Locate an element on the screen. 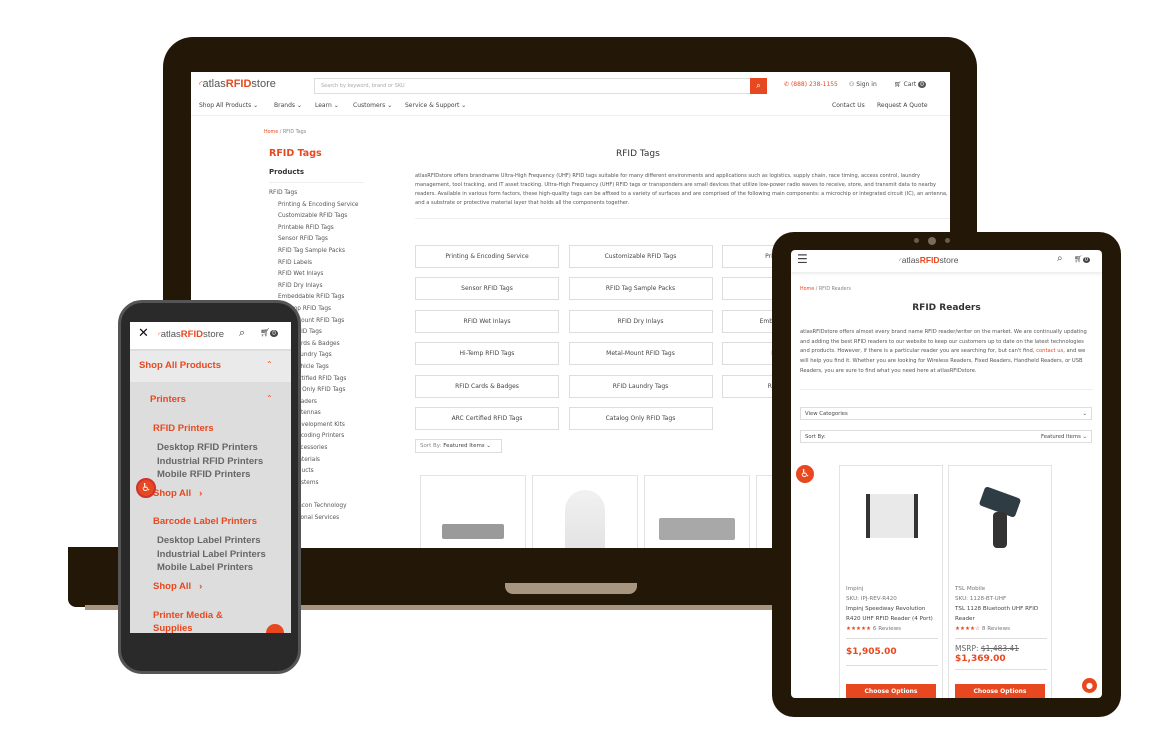  category-button: ARC Certified RFID Tags is located at coordinates (487, 418).